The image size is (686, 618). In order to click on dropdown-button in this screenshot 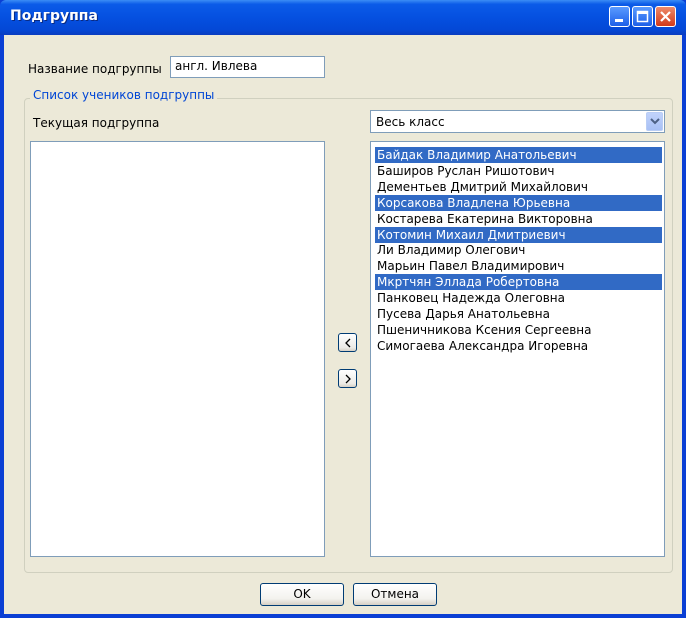, I will do `click(654, 121)`.